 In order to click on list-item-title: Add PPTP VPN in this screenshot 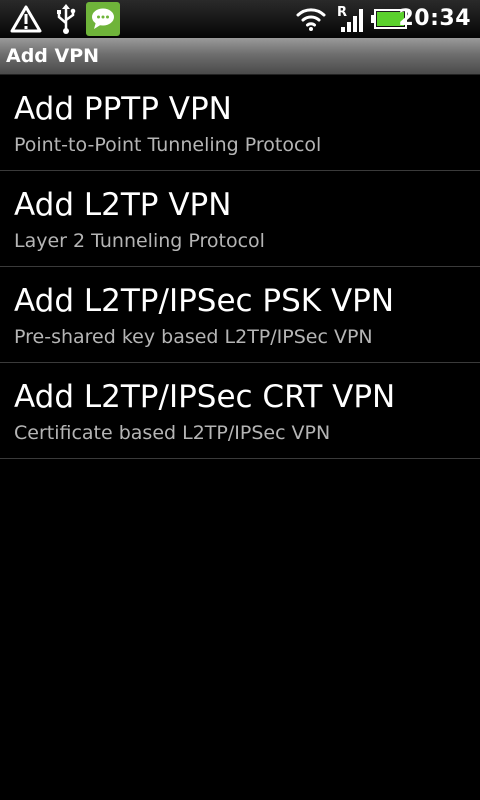, I will do `click(123, 109)`.